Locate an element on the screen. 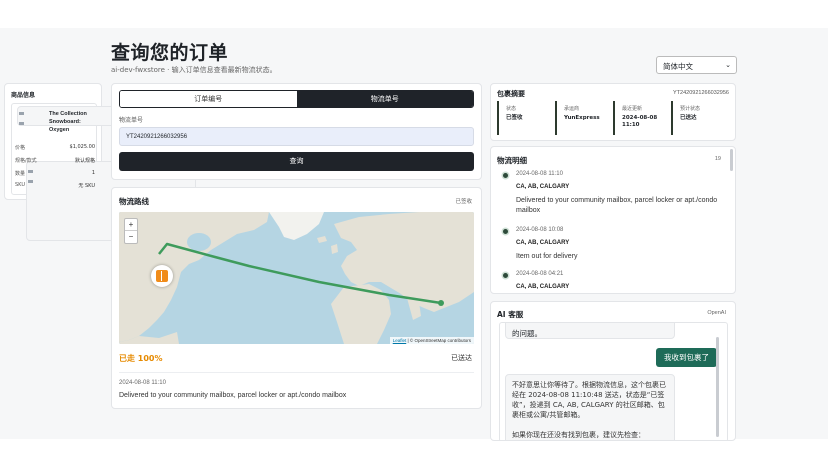  summary-last-update: 最近更新 2024-08-08 11:10 is located at coordinates (640, 118).